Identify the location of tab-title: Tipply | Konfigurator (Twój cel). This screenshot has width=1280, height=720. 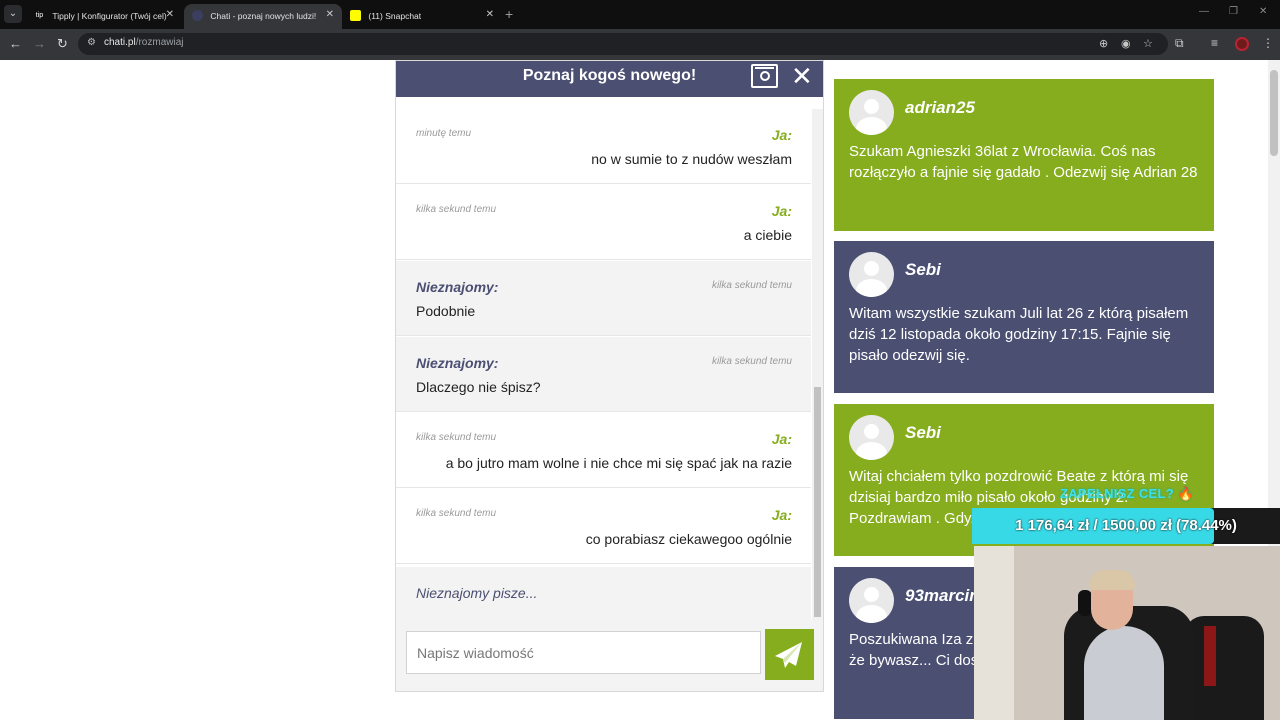
(109, 15).